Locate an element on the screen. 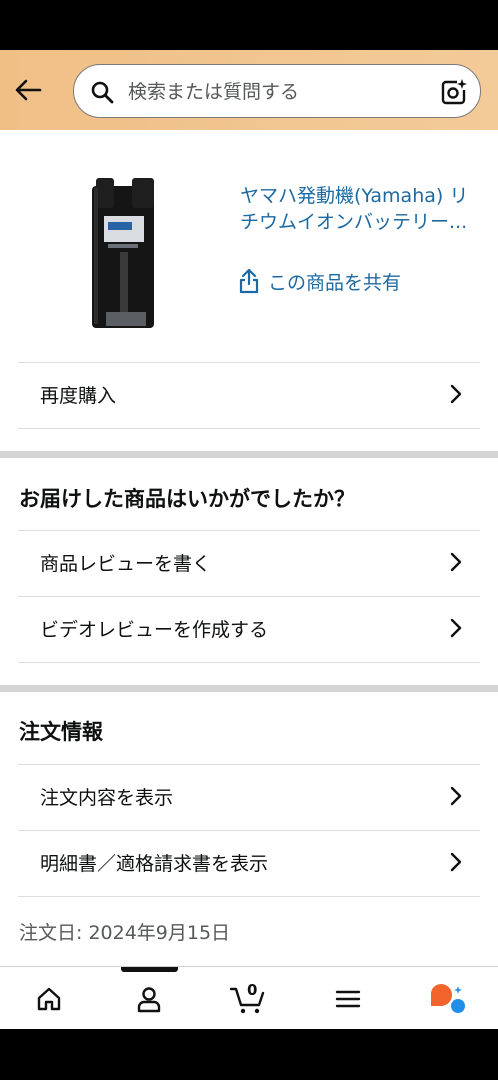  share-product-link: この商品を共有 is located at coordinates (319, 281).